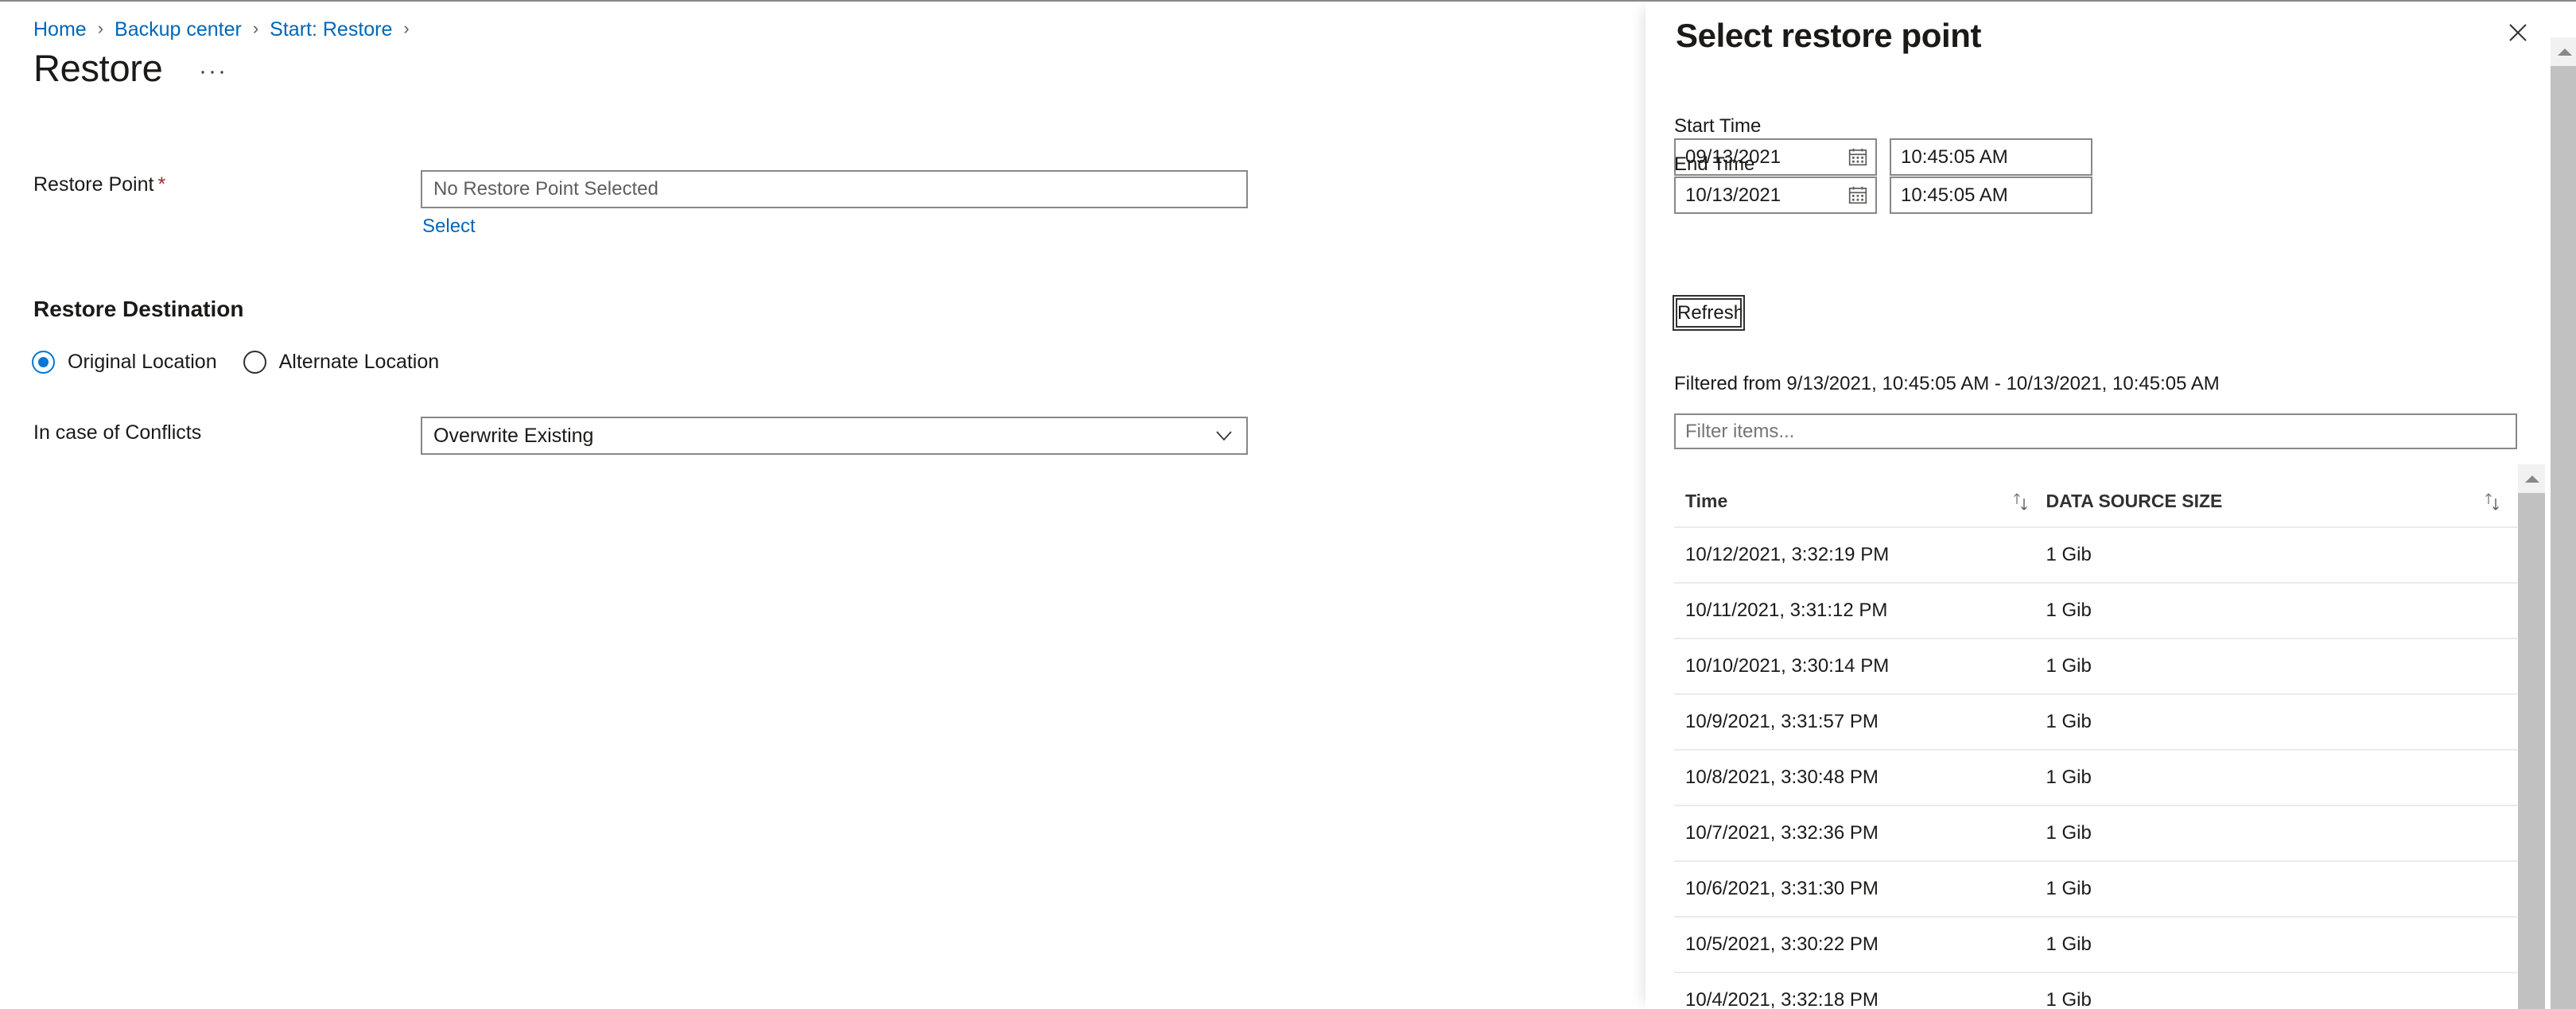  What do you see at coordinates (213, 71) in the screenshot?
I see `more-actions-button: ···` at bounding box center [213, 71].